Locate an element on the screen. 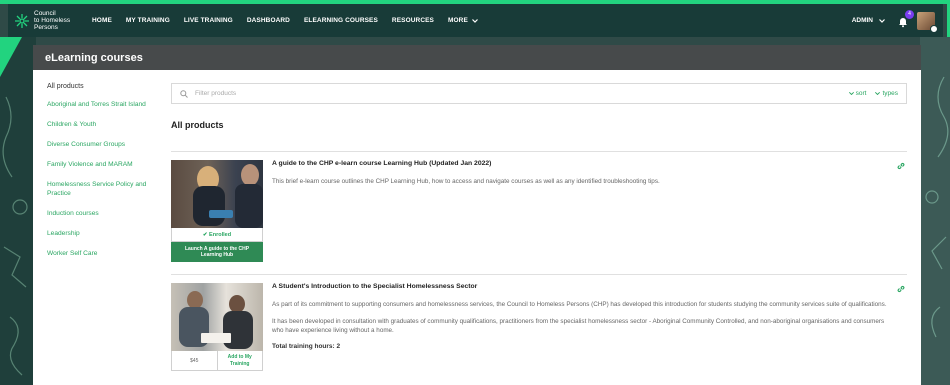 The width and height of the screenshot is (950, 385). launch-course-button: Launch A guide to the CHP Learning Hub is located at coordinates (217, 252).